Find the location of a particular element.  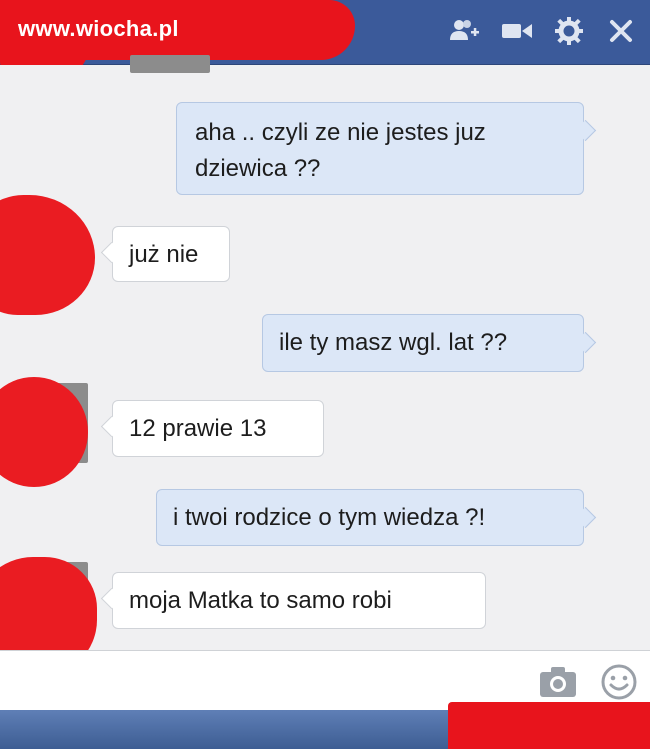

message-text: już nie is located at coordinates (164, 254).